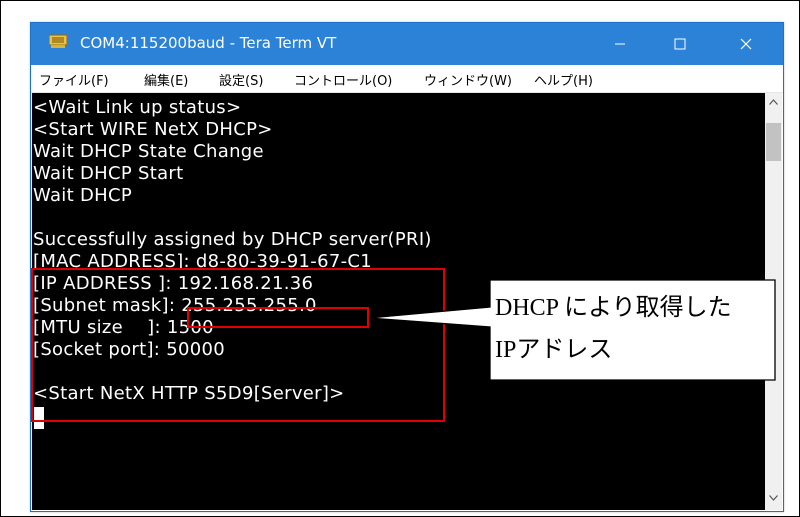  Describe the element at coordinates (773, 498) in the screenshot. I see `scroll-down-icon` at that location.